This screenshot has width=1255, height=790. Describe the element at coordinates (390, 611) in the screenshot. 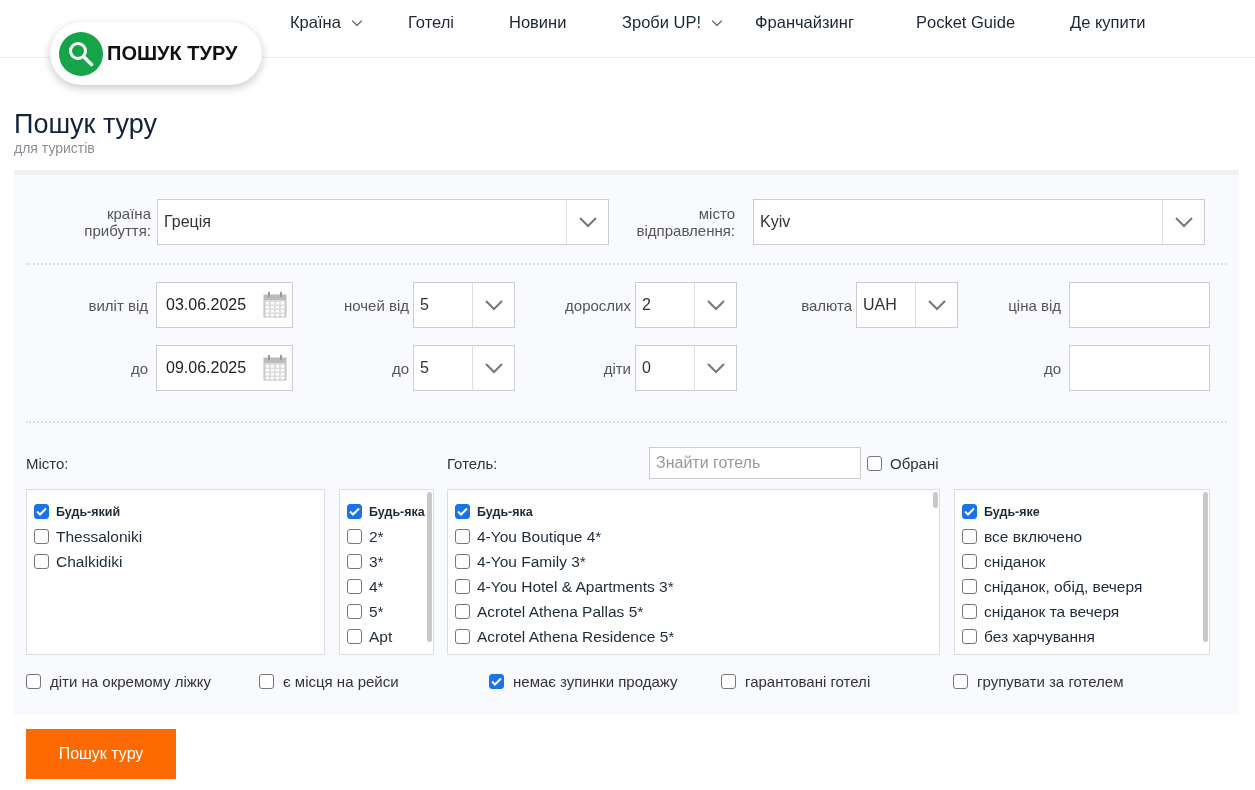

I see `list-option: 5*` at that location.